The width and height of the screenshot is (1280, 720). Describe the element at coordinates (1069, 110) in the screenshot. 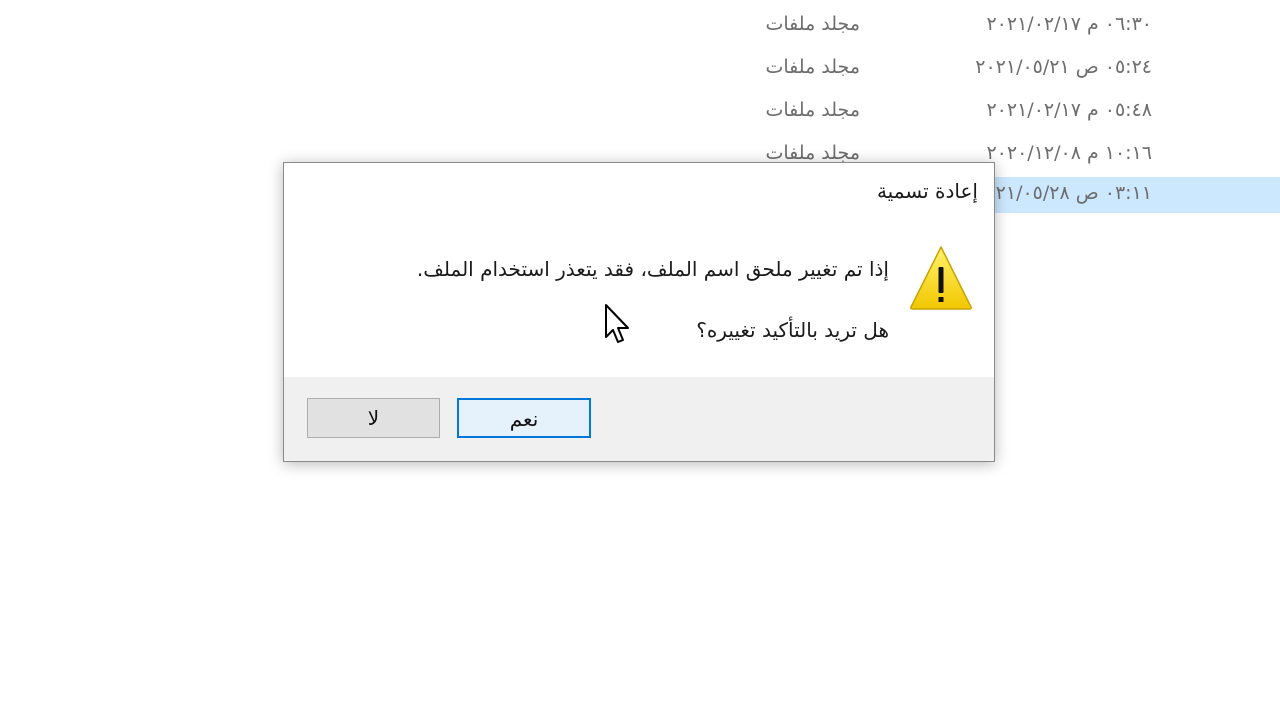

I see `file-date: ٠٥:٤٨ م ٢٠٢١/٠٢/١٧` at that location.